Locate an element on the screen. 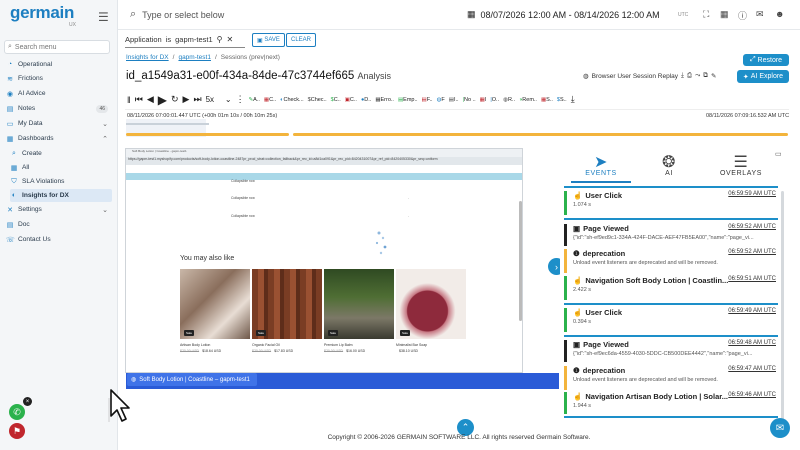 This screenshot has width=800, height=450. search-menu-input: ⌕ Search menu is located at coordinates (57, 47).